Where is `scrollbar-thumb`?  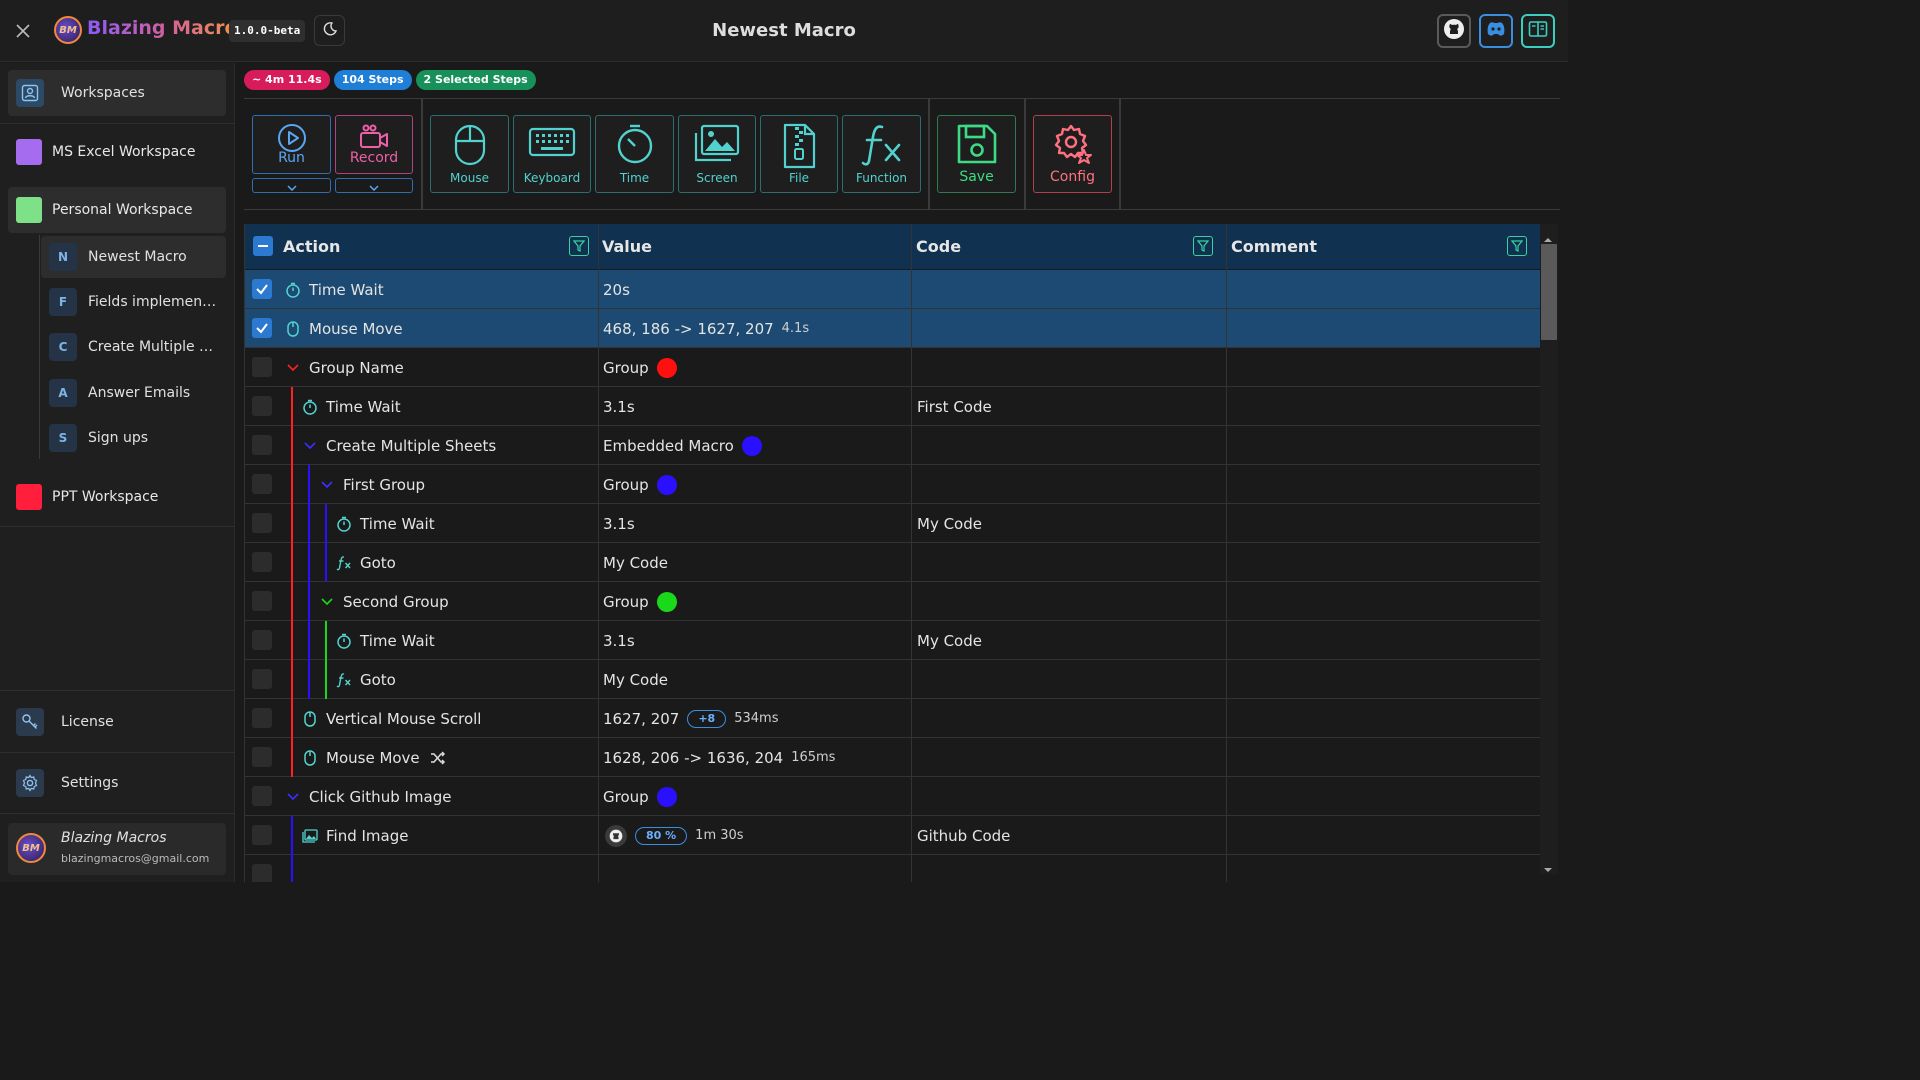
scrollbar-thumb is located at coordinates (1549, 292).